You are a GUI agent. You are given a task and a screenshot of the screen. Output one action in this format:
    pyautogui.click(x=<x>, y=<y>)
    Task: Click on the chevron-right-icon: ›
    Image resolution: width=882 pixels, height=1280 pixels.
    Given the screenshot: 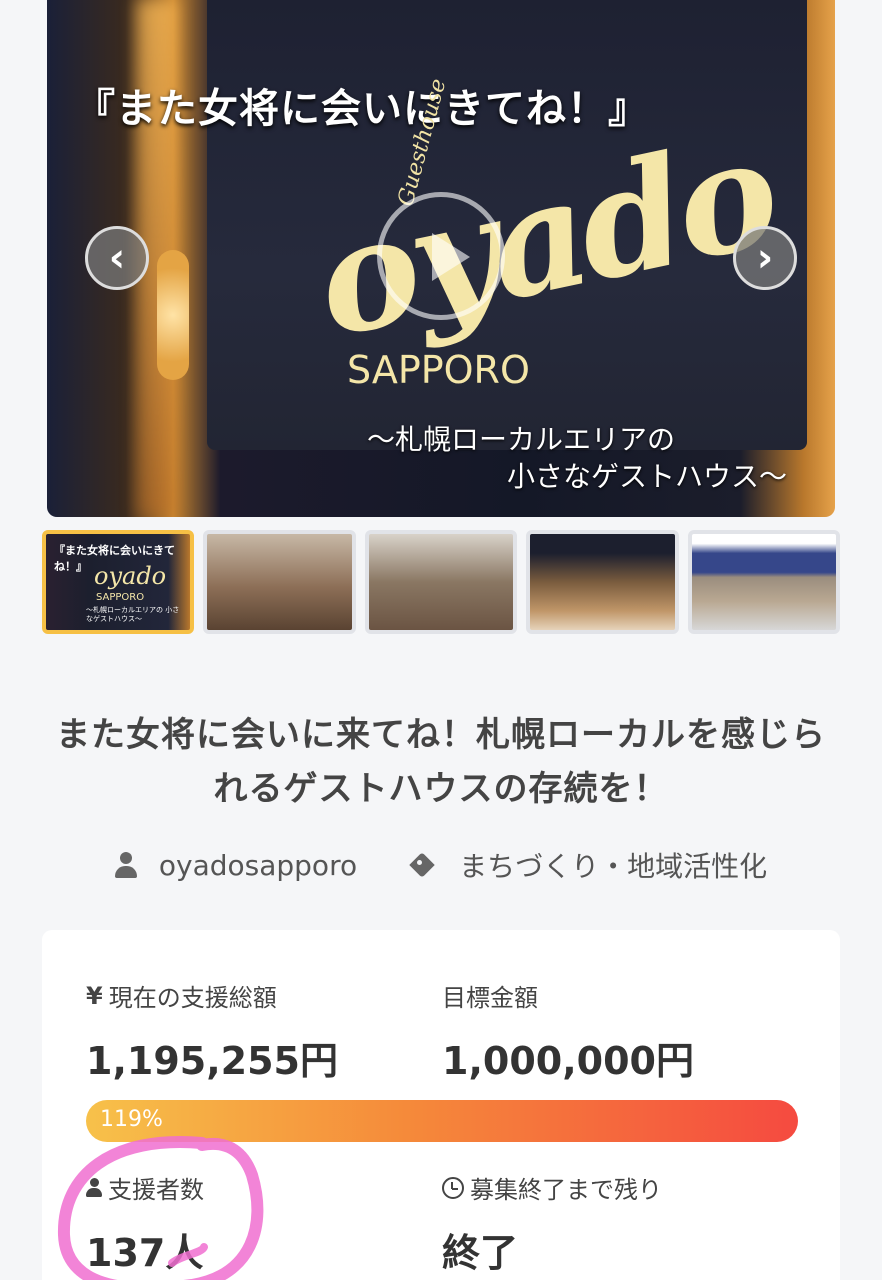 What is the action you would take?
    pyautogui.click(x=765, y=258)
    